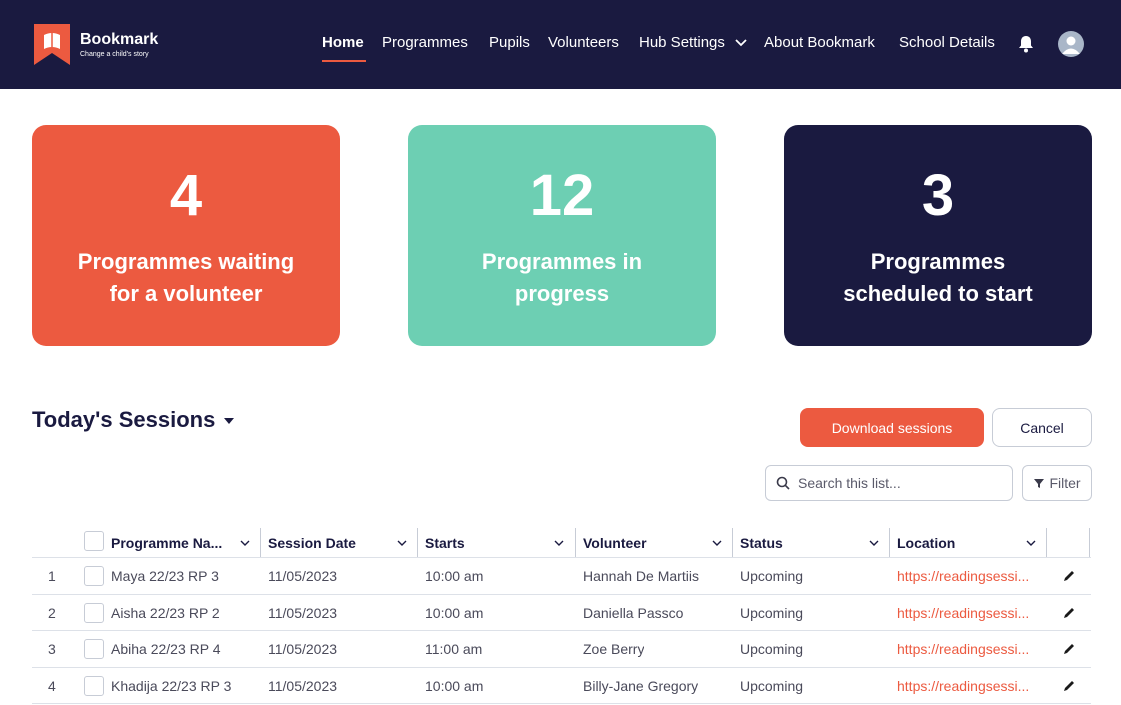 This screenshot has width=1121, height=705. I want to click on bell-icon, so click(1026, 44).